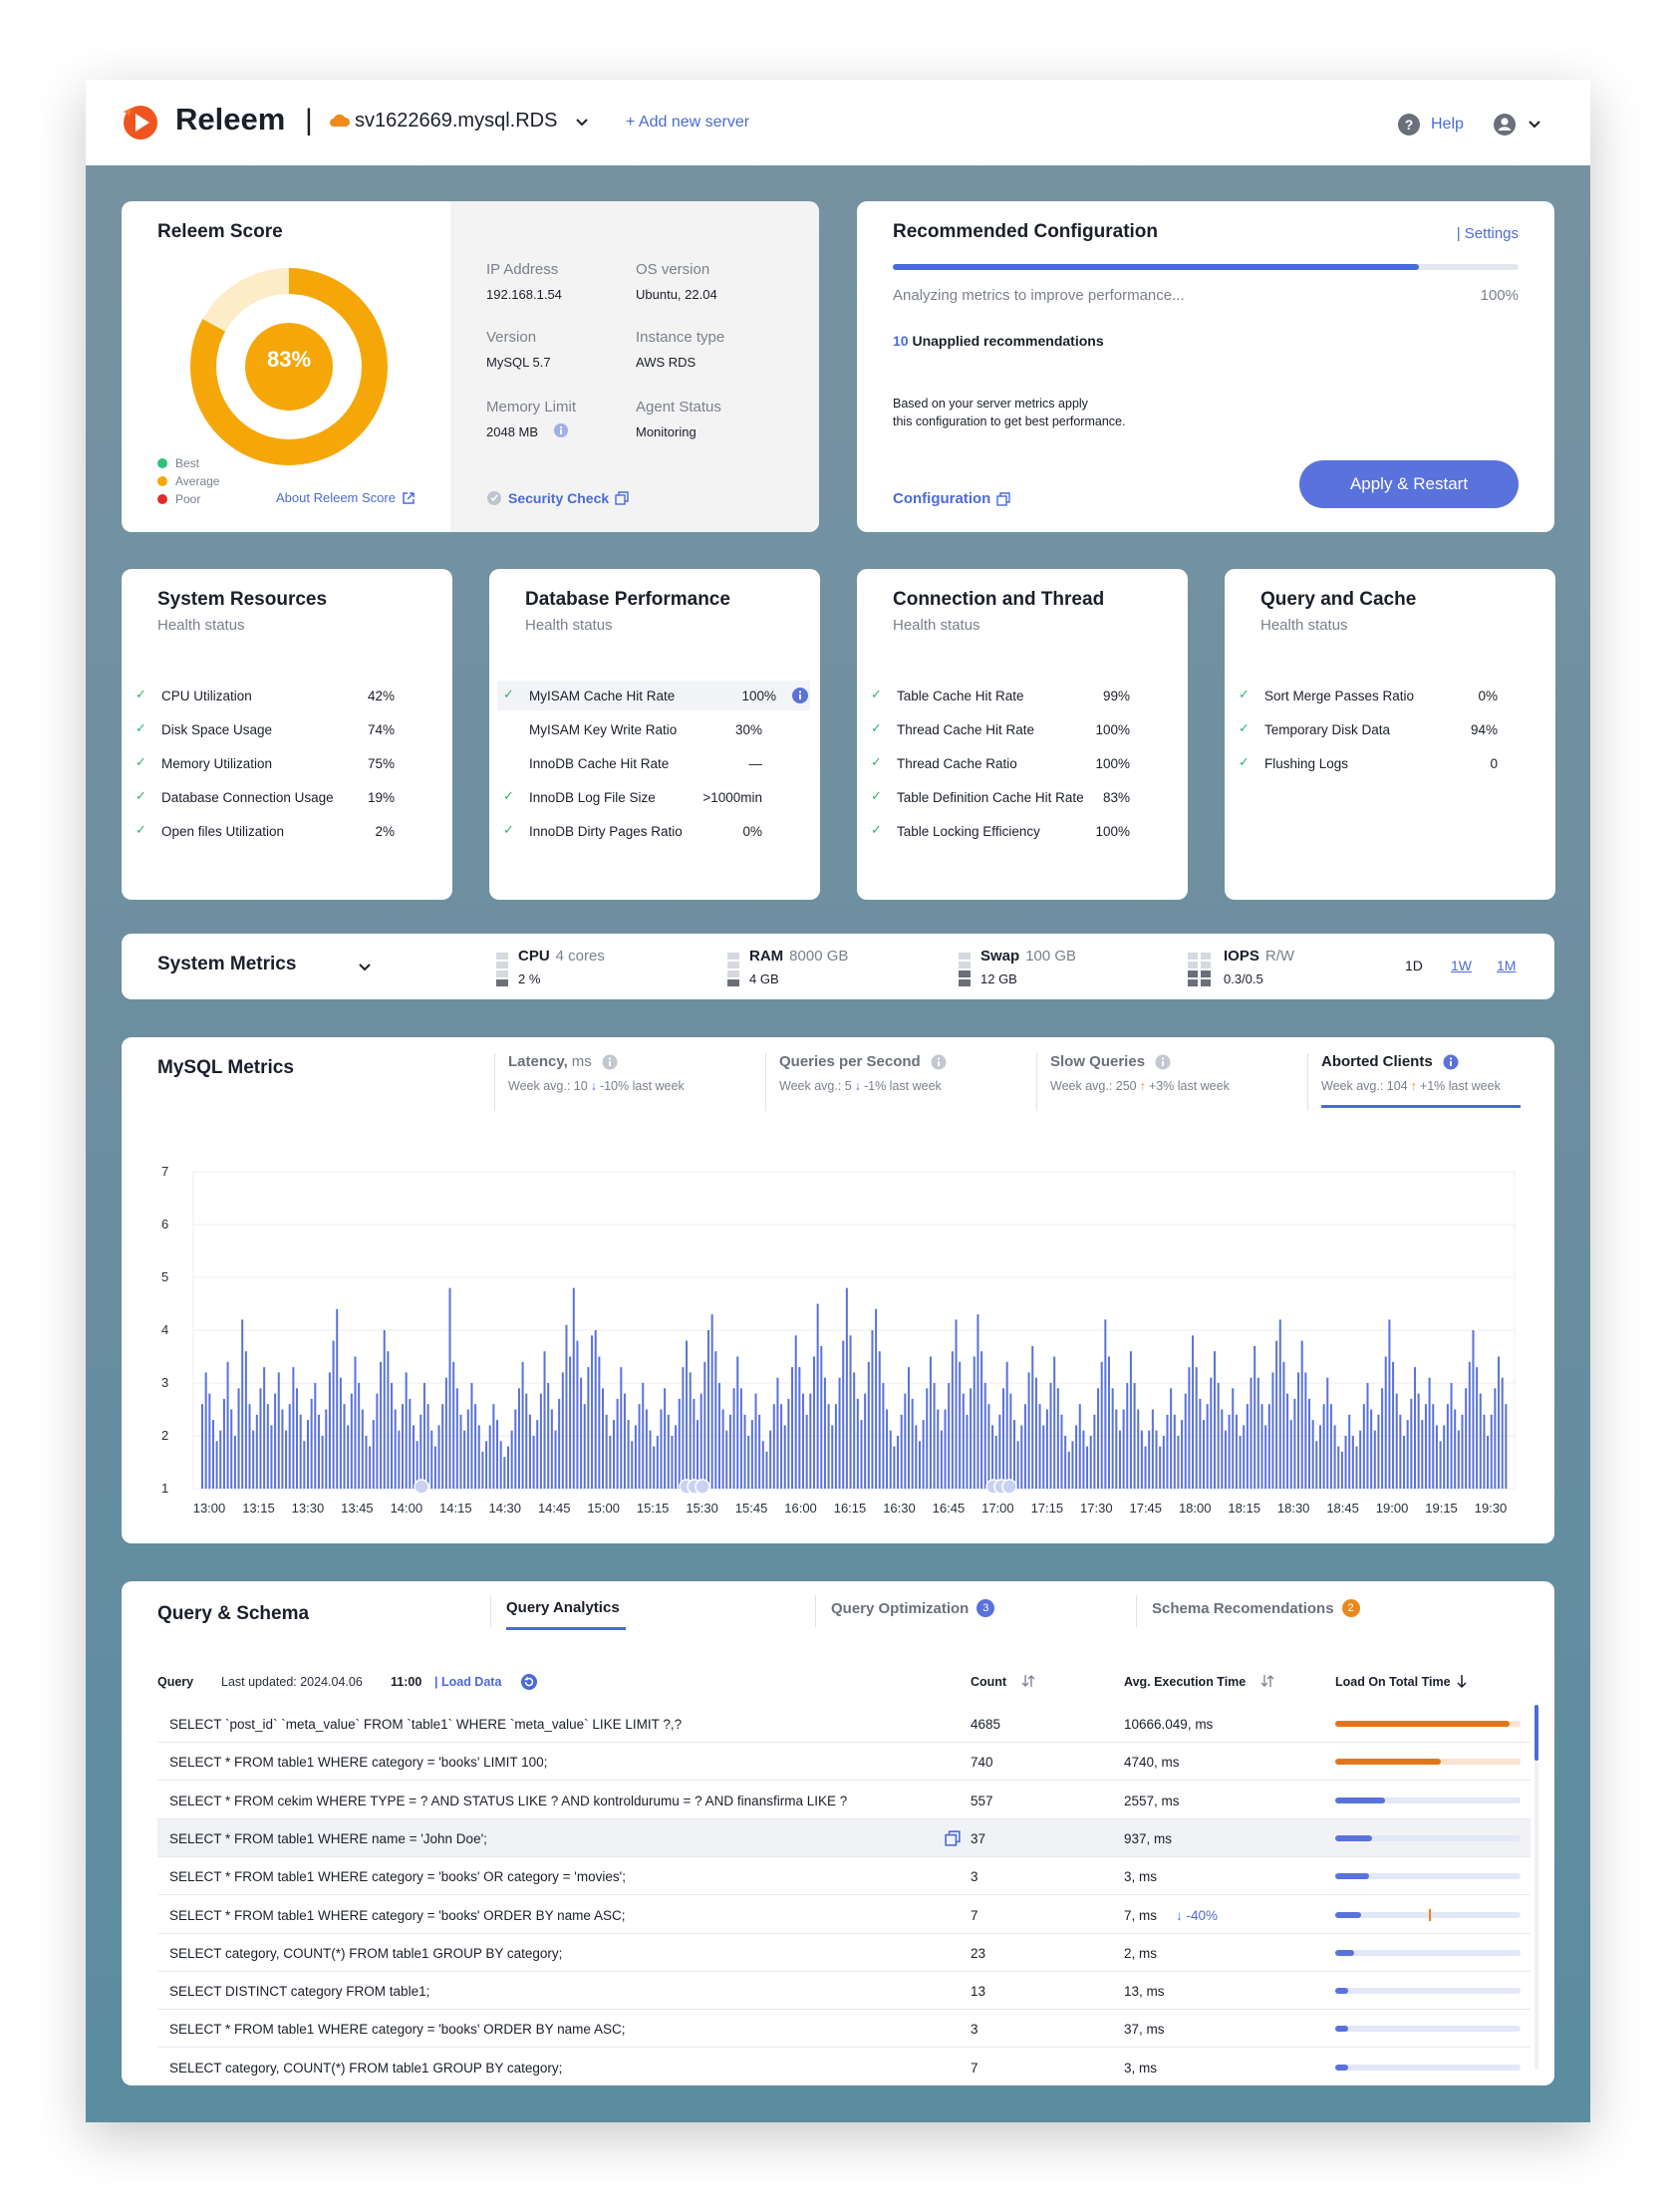 Image resolution: width=1674 pixels, height=2212 pixels. What do you see at coordinates (1536, 1888) in the screenshot?
I see `table-scrollbar` at bounding box center [1536, 1888].